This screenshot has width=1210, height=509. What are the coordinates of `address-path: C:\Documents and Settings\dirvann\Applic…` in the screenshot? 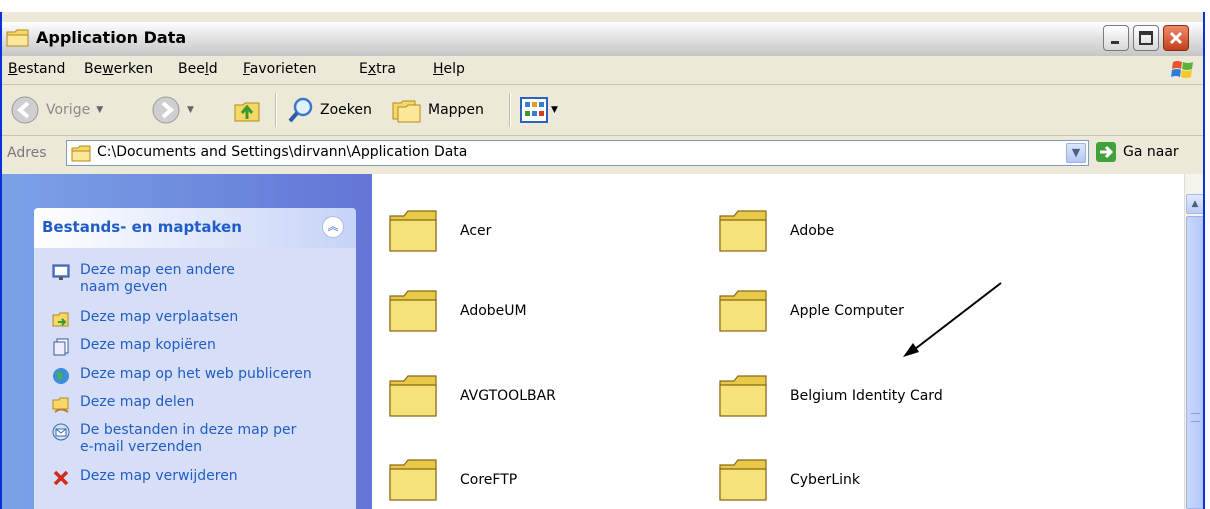 It's located at (282, 152).